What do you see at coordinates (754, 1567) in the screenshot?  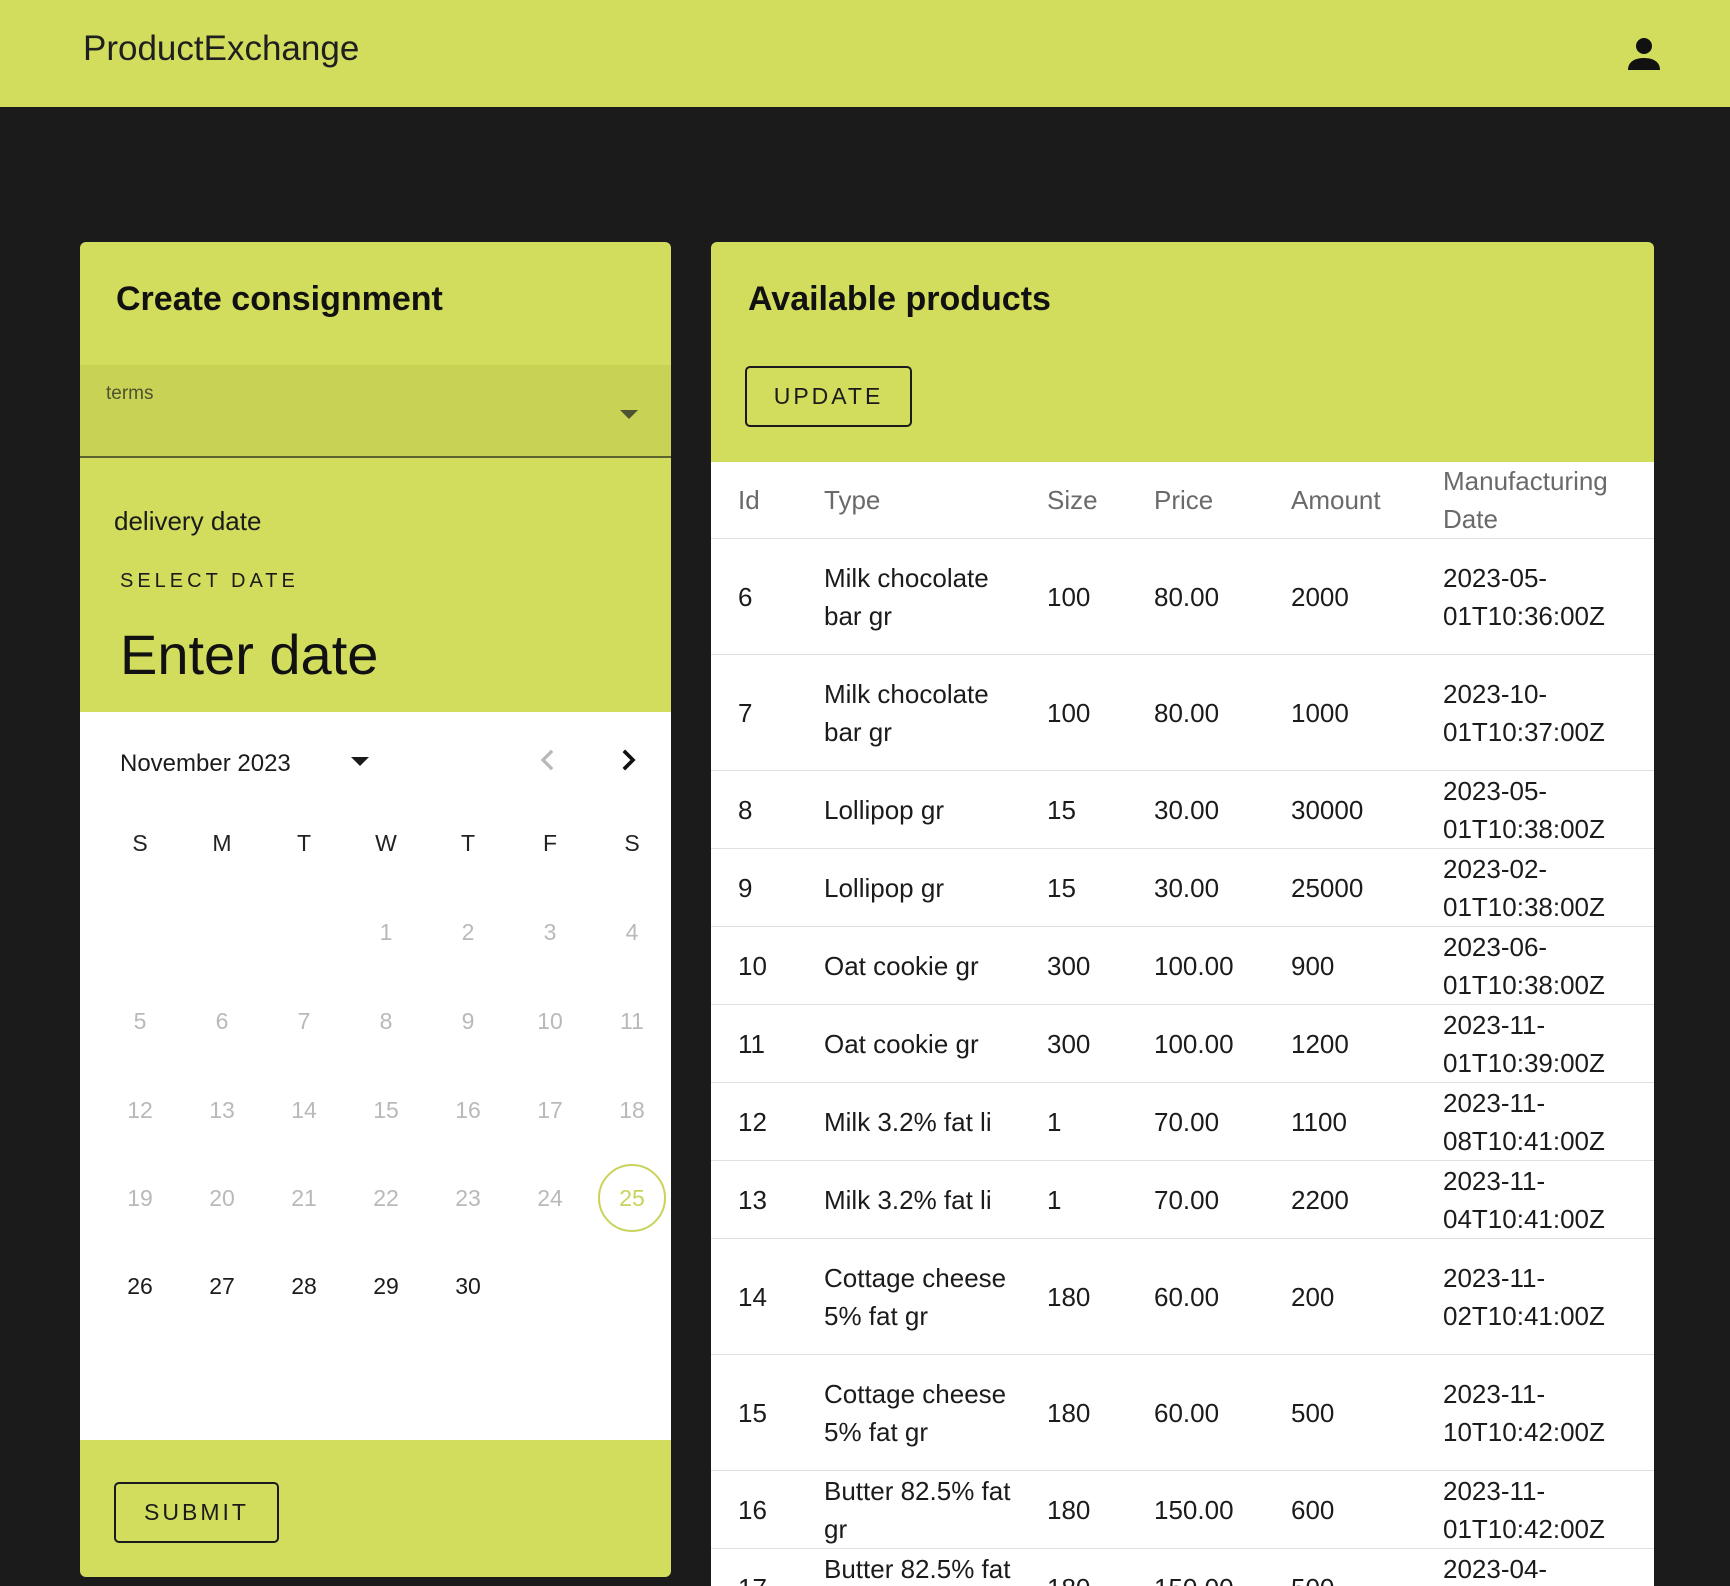 I see `table-cell: 17` at bounding box center [754, 1567].